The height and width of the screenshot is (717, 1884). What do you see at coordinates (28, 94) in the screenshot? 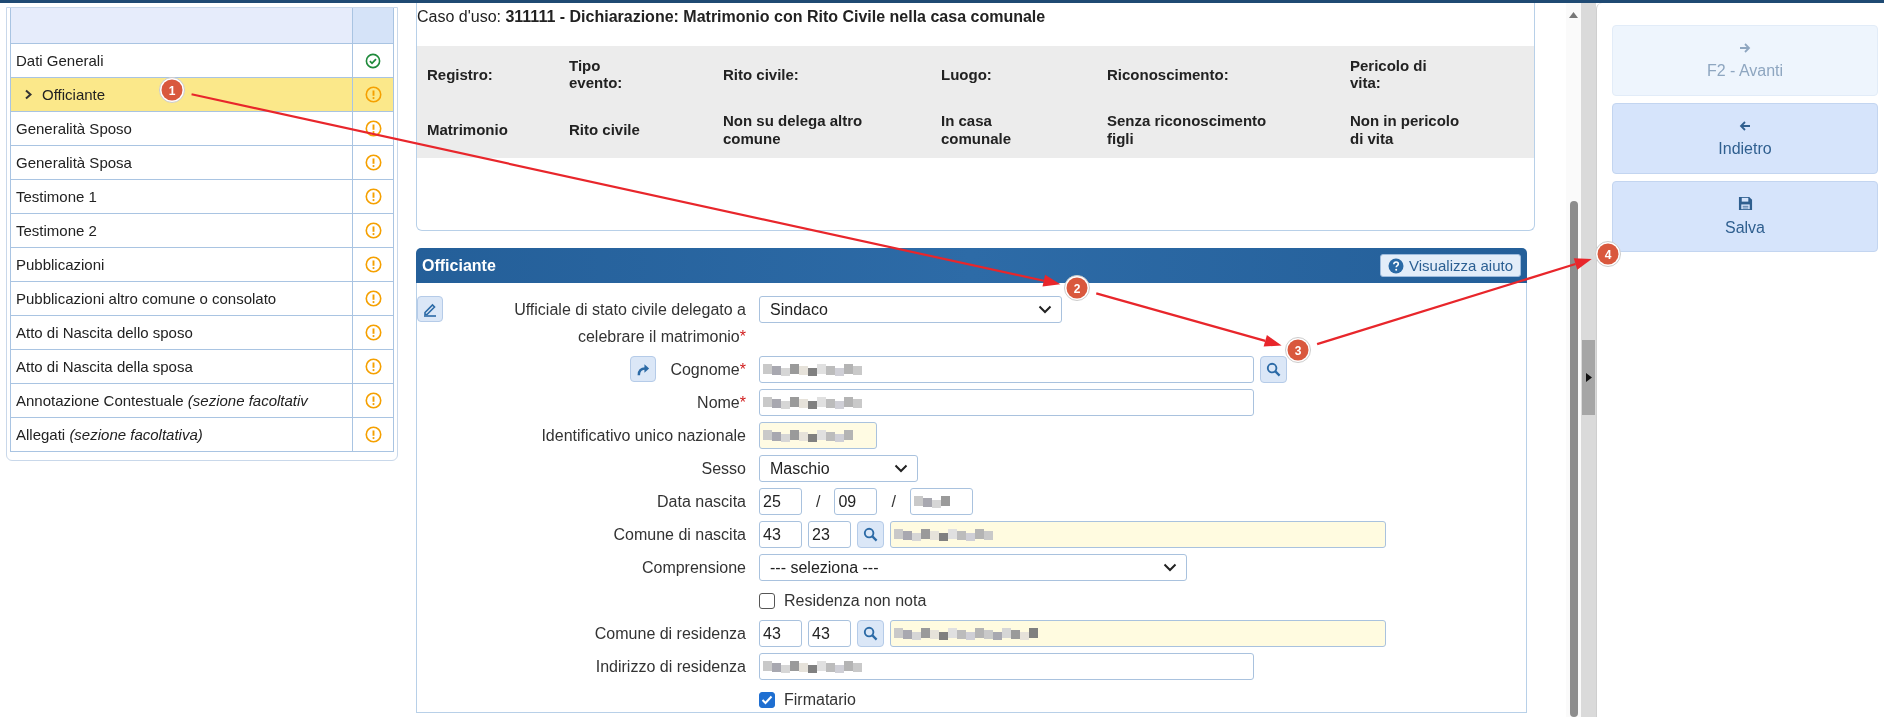
I see `chevron-icon` at bounding box center [28, 94].